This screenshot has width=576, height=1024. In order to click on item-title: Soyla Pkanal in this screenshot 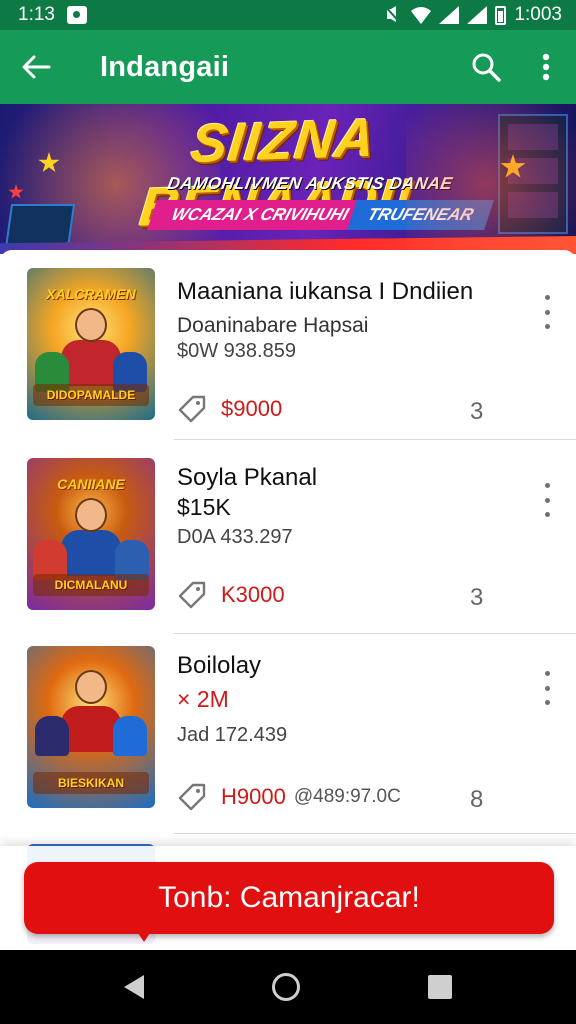, I will do `click(247, 477)`.